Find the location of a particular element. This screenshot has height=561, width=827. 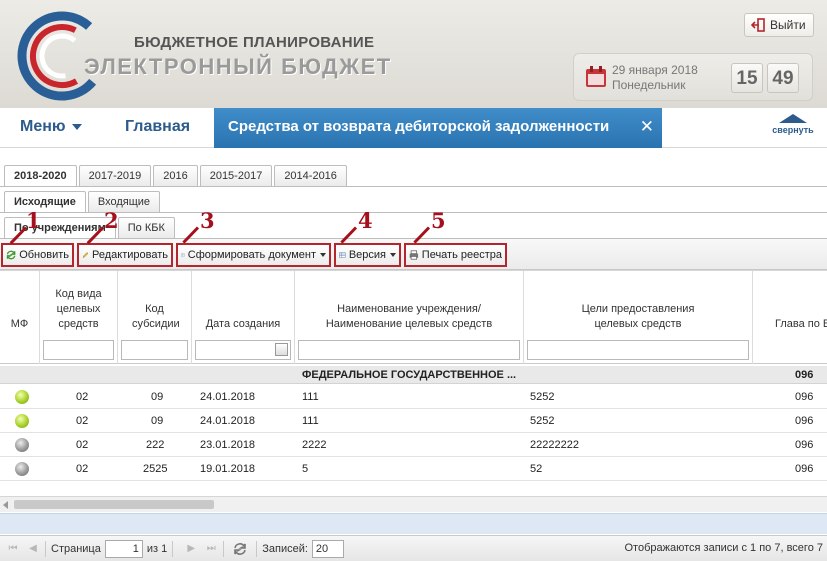

column-header-kind: Код вида целевых средств is located at coordinates (79, 317).